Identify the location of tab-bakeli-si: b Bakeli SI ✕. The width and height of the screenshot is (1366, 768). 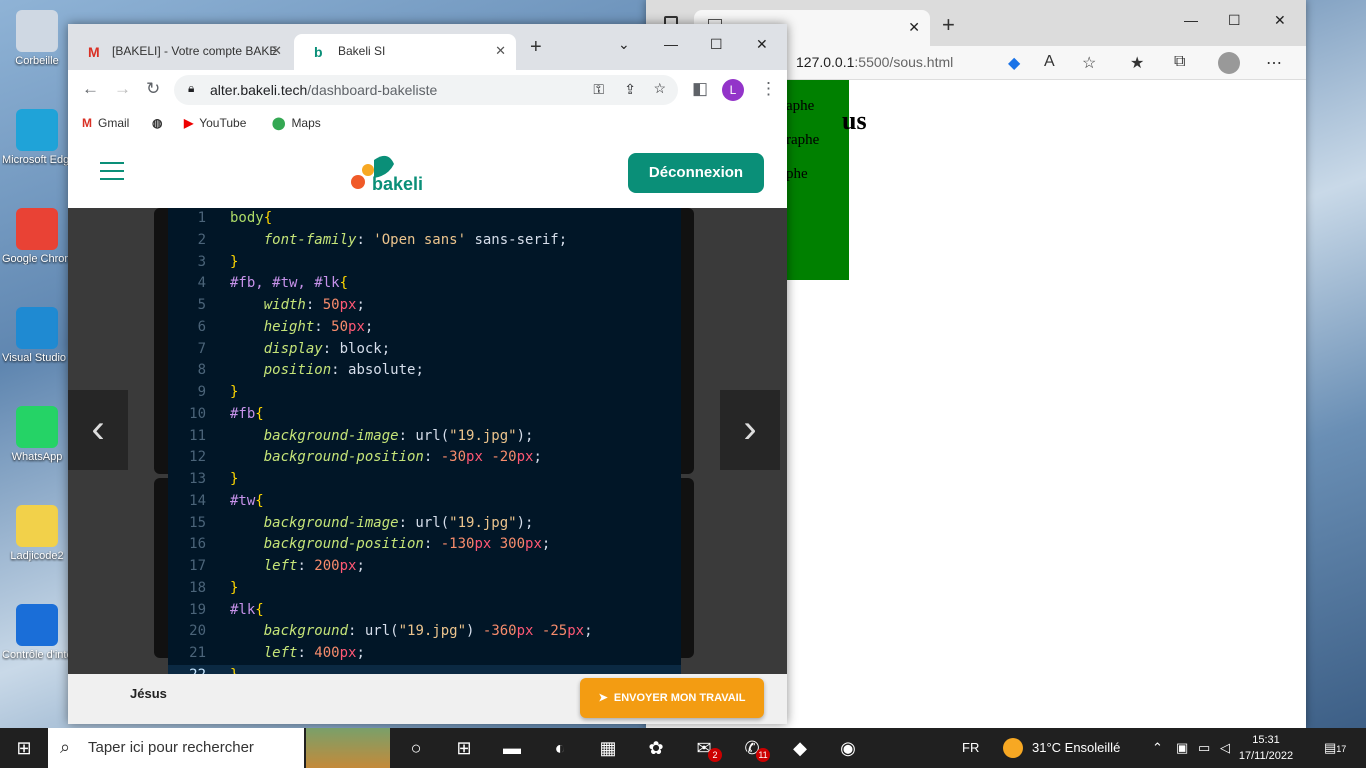
(405, 52).